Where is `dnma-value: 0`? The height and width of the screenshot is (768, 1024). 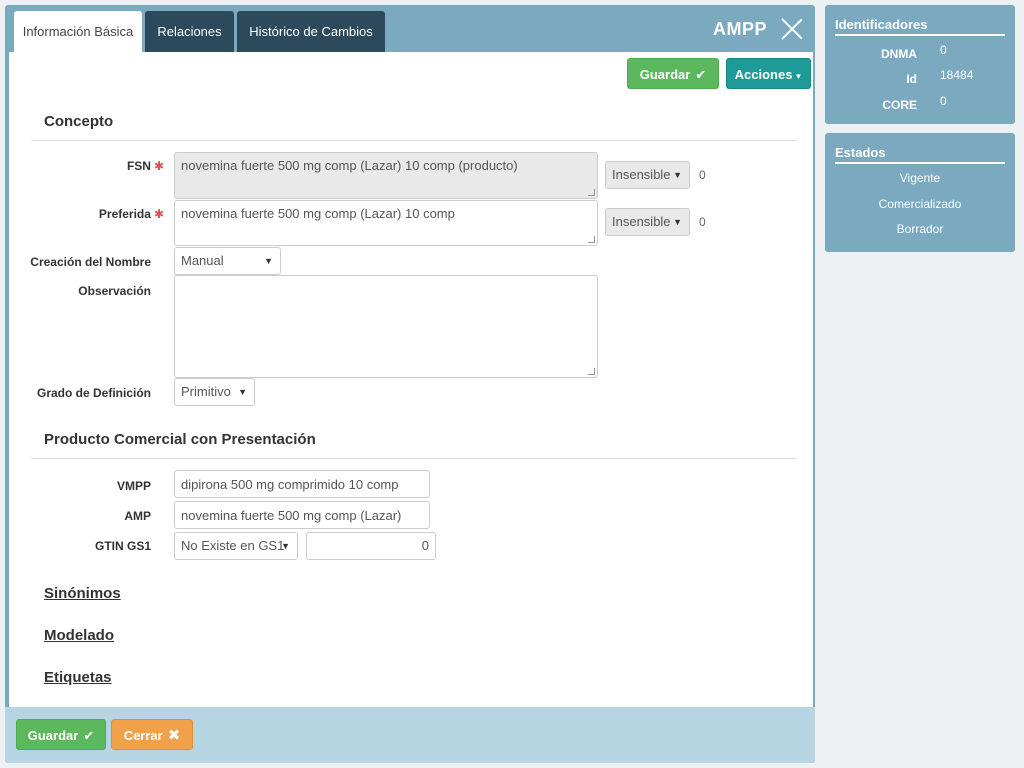 dnma-value: 0 is located at coordinates (943, 50).